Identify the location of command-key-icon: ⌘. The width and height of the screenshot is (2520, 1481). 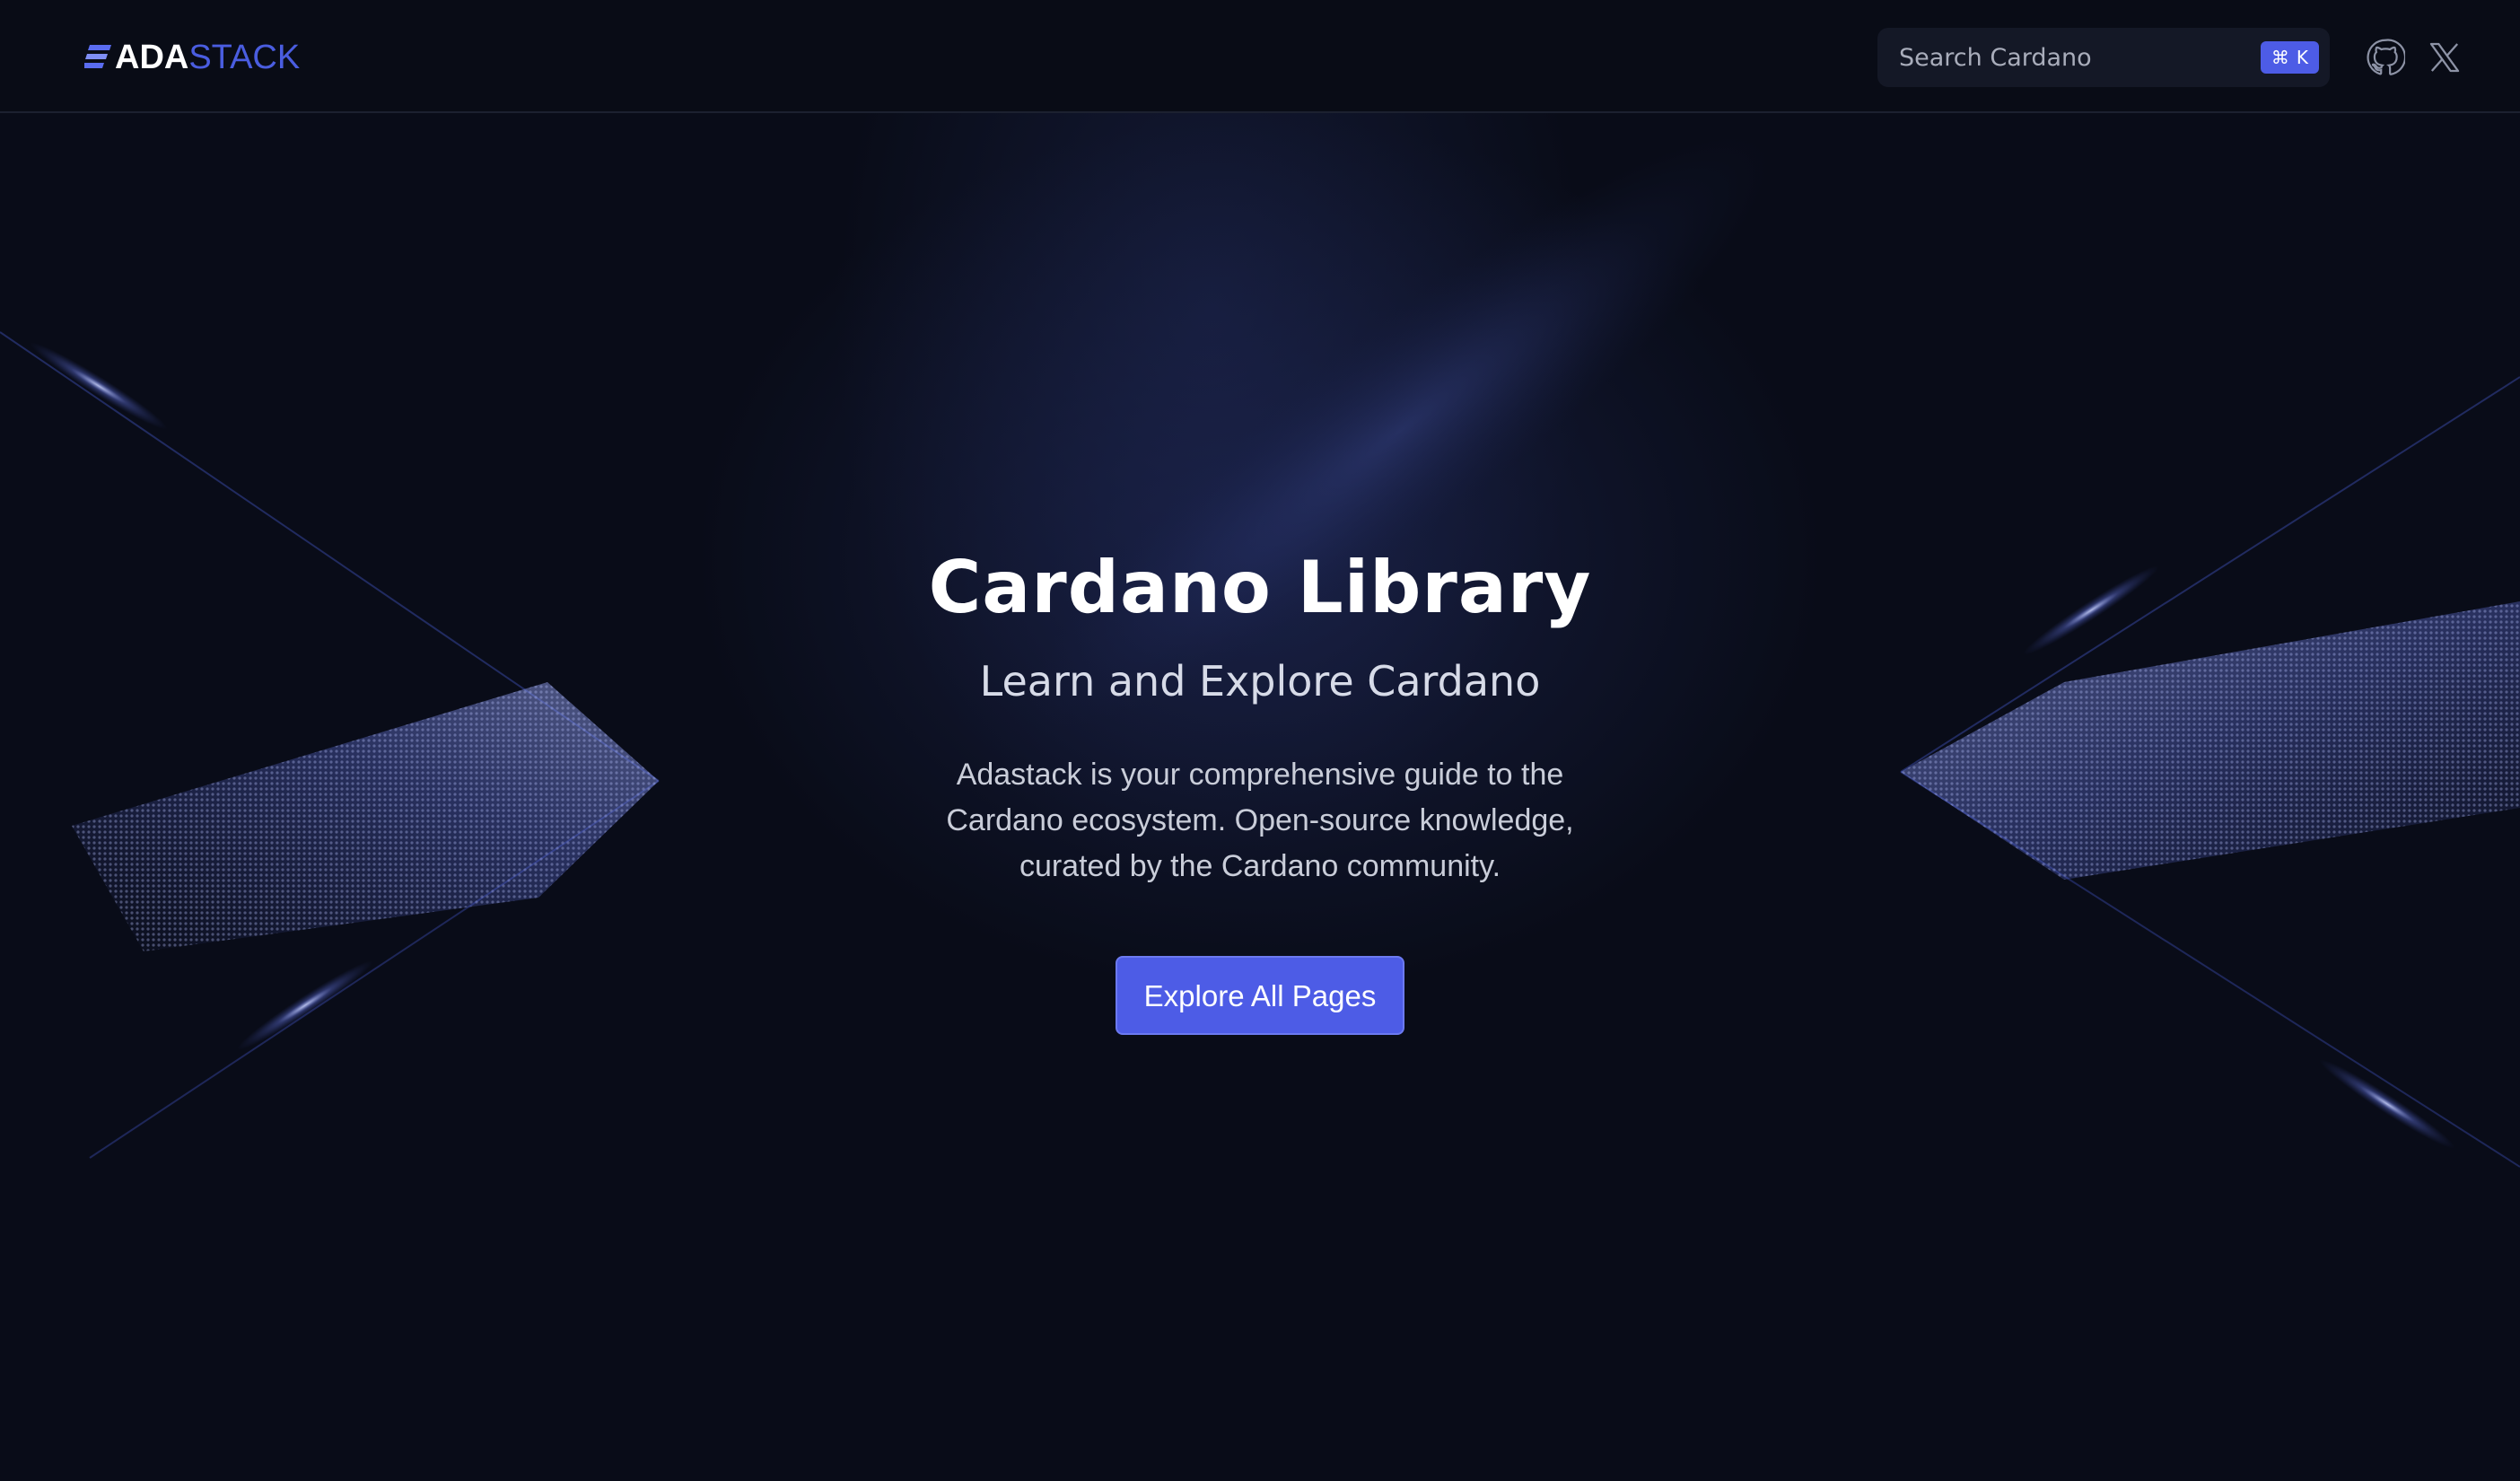
(2280, 57).